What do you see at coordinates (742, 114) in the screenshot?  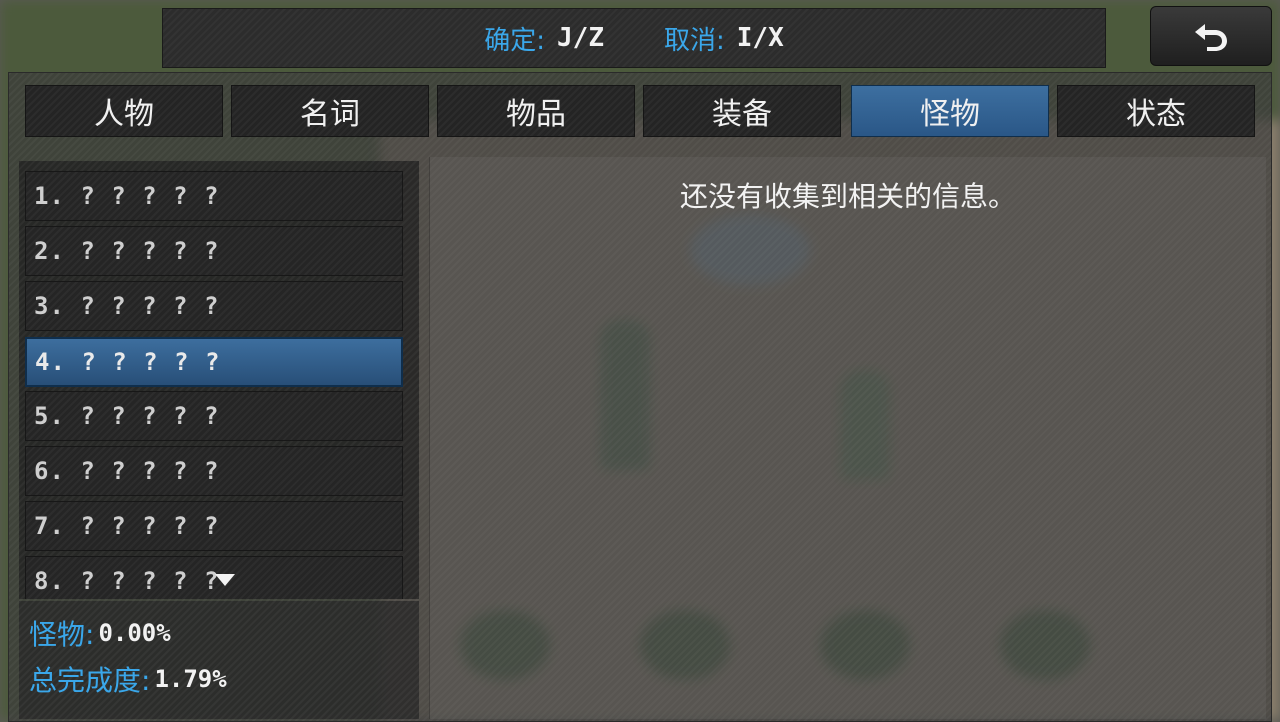 I see `tab-label: 装备` at bounding box center [742, 114].